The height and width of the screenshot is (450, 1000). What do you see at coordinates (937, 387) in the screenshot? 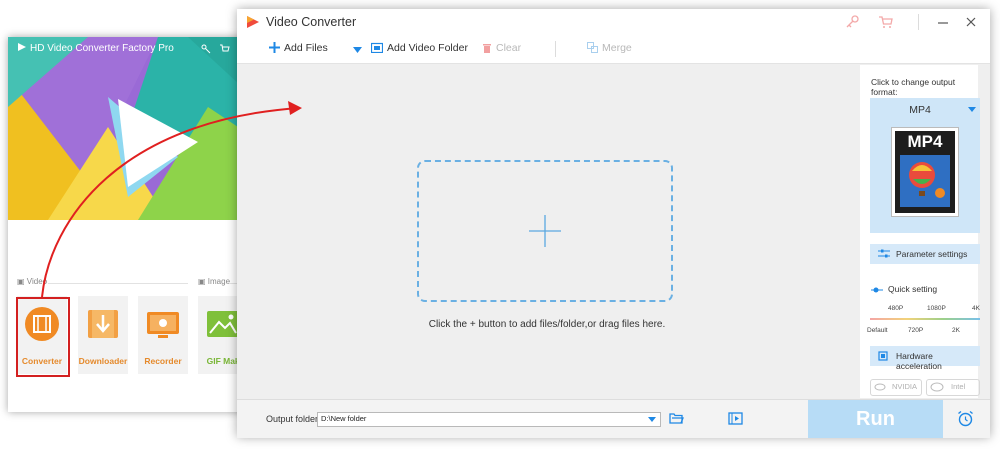
I see `intel-logo-icon` at bounding box center [937, 387].